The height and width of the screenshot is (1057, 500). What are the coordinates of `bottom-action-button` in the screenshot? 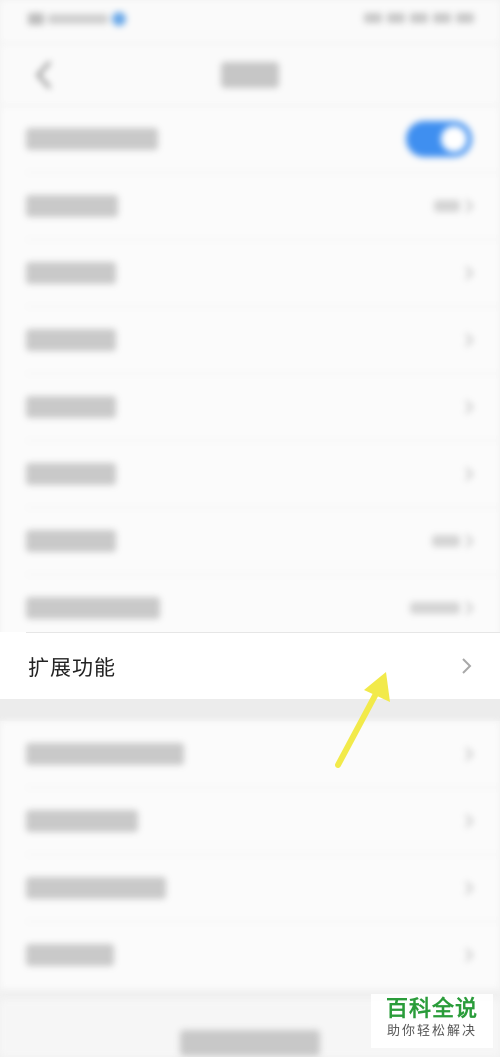 It's located at (250, 1043).